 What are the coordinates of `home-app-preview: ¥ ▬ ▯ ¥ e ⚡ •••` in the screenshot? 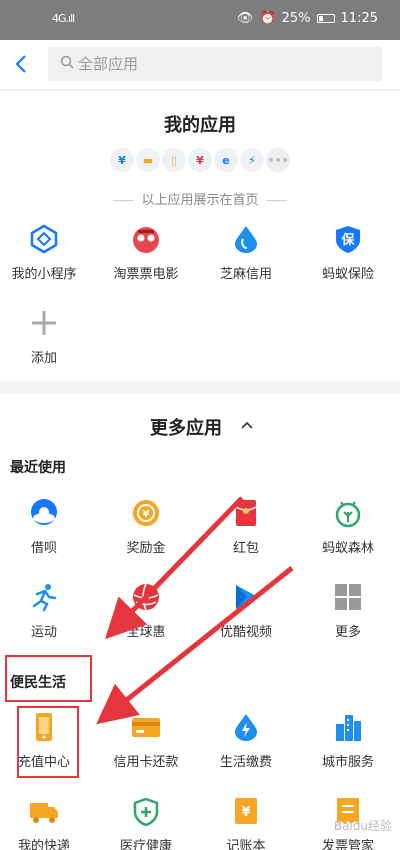 It's located at (200, 160).